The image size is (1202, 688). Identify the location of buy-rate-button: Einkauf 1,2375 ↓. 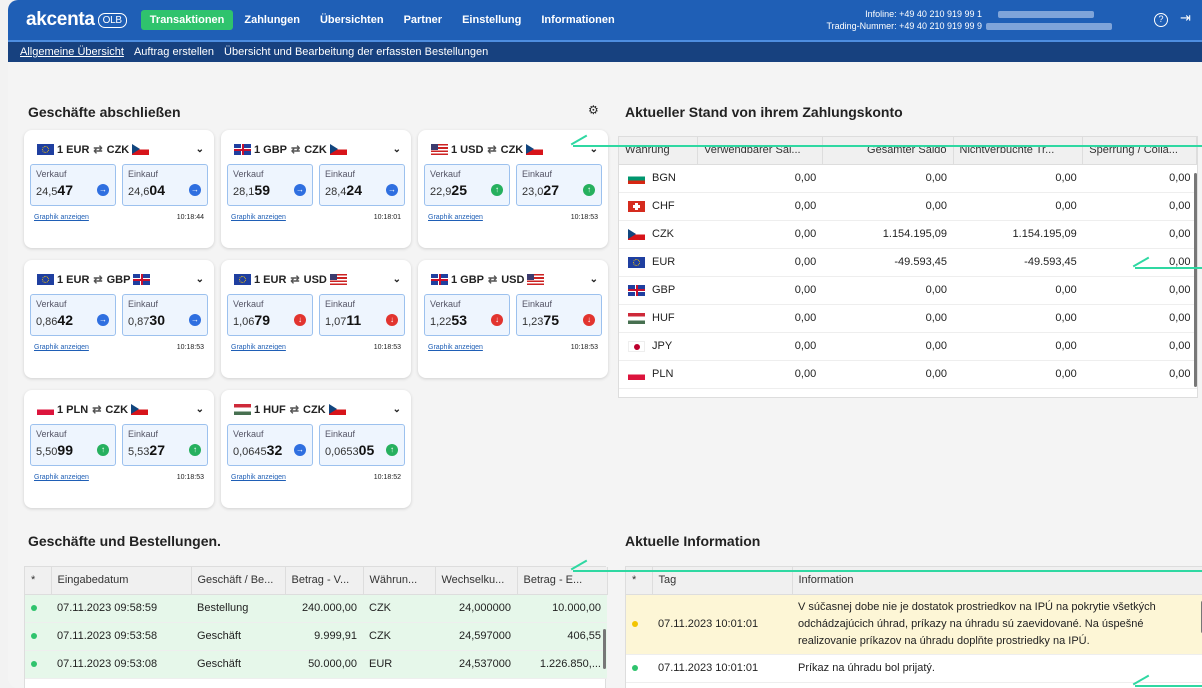
(559, 315).